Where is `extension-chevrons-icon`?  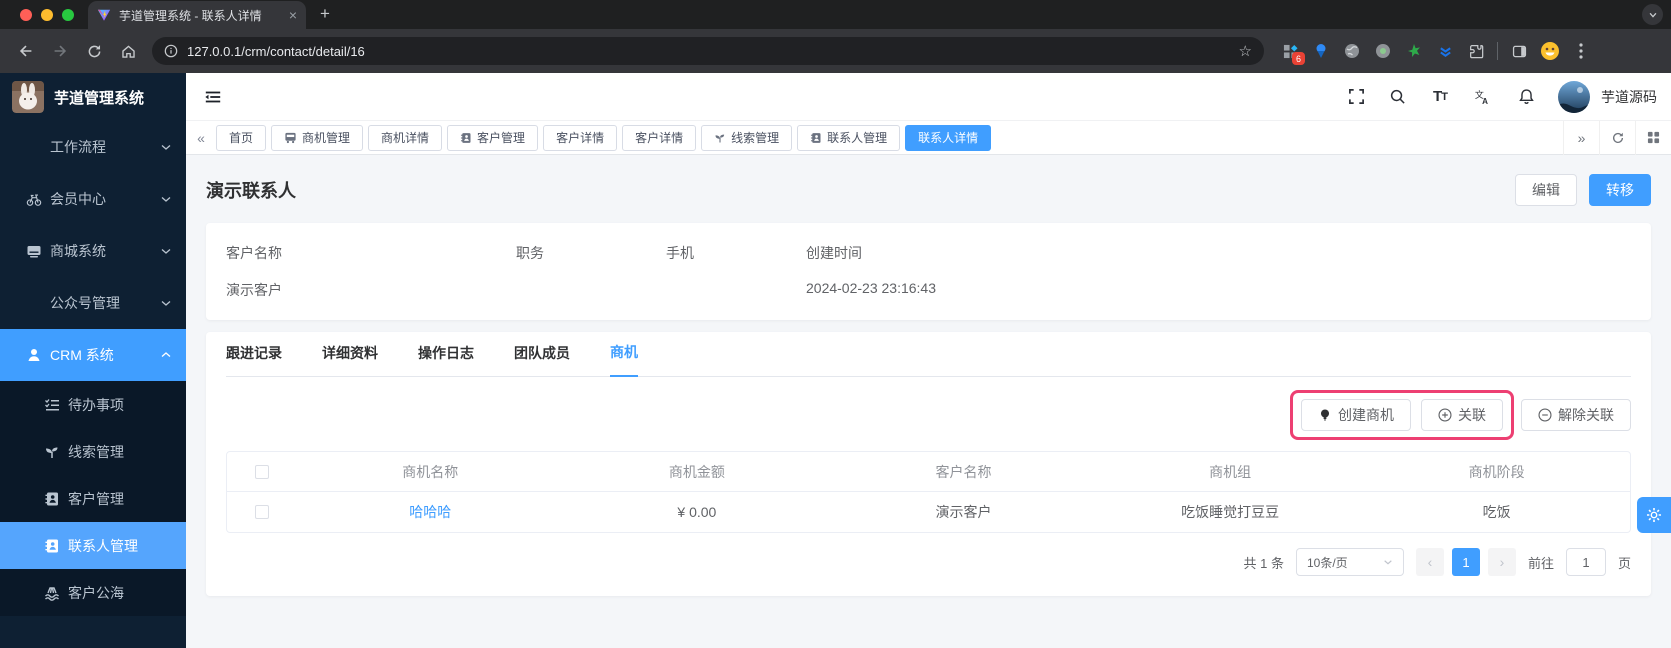
extension-chevrons-icon is located at coordinates (1445, 51).